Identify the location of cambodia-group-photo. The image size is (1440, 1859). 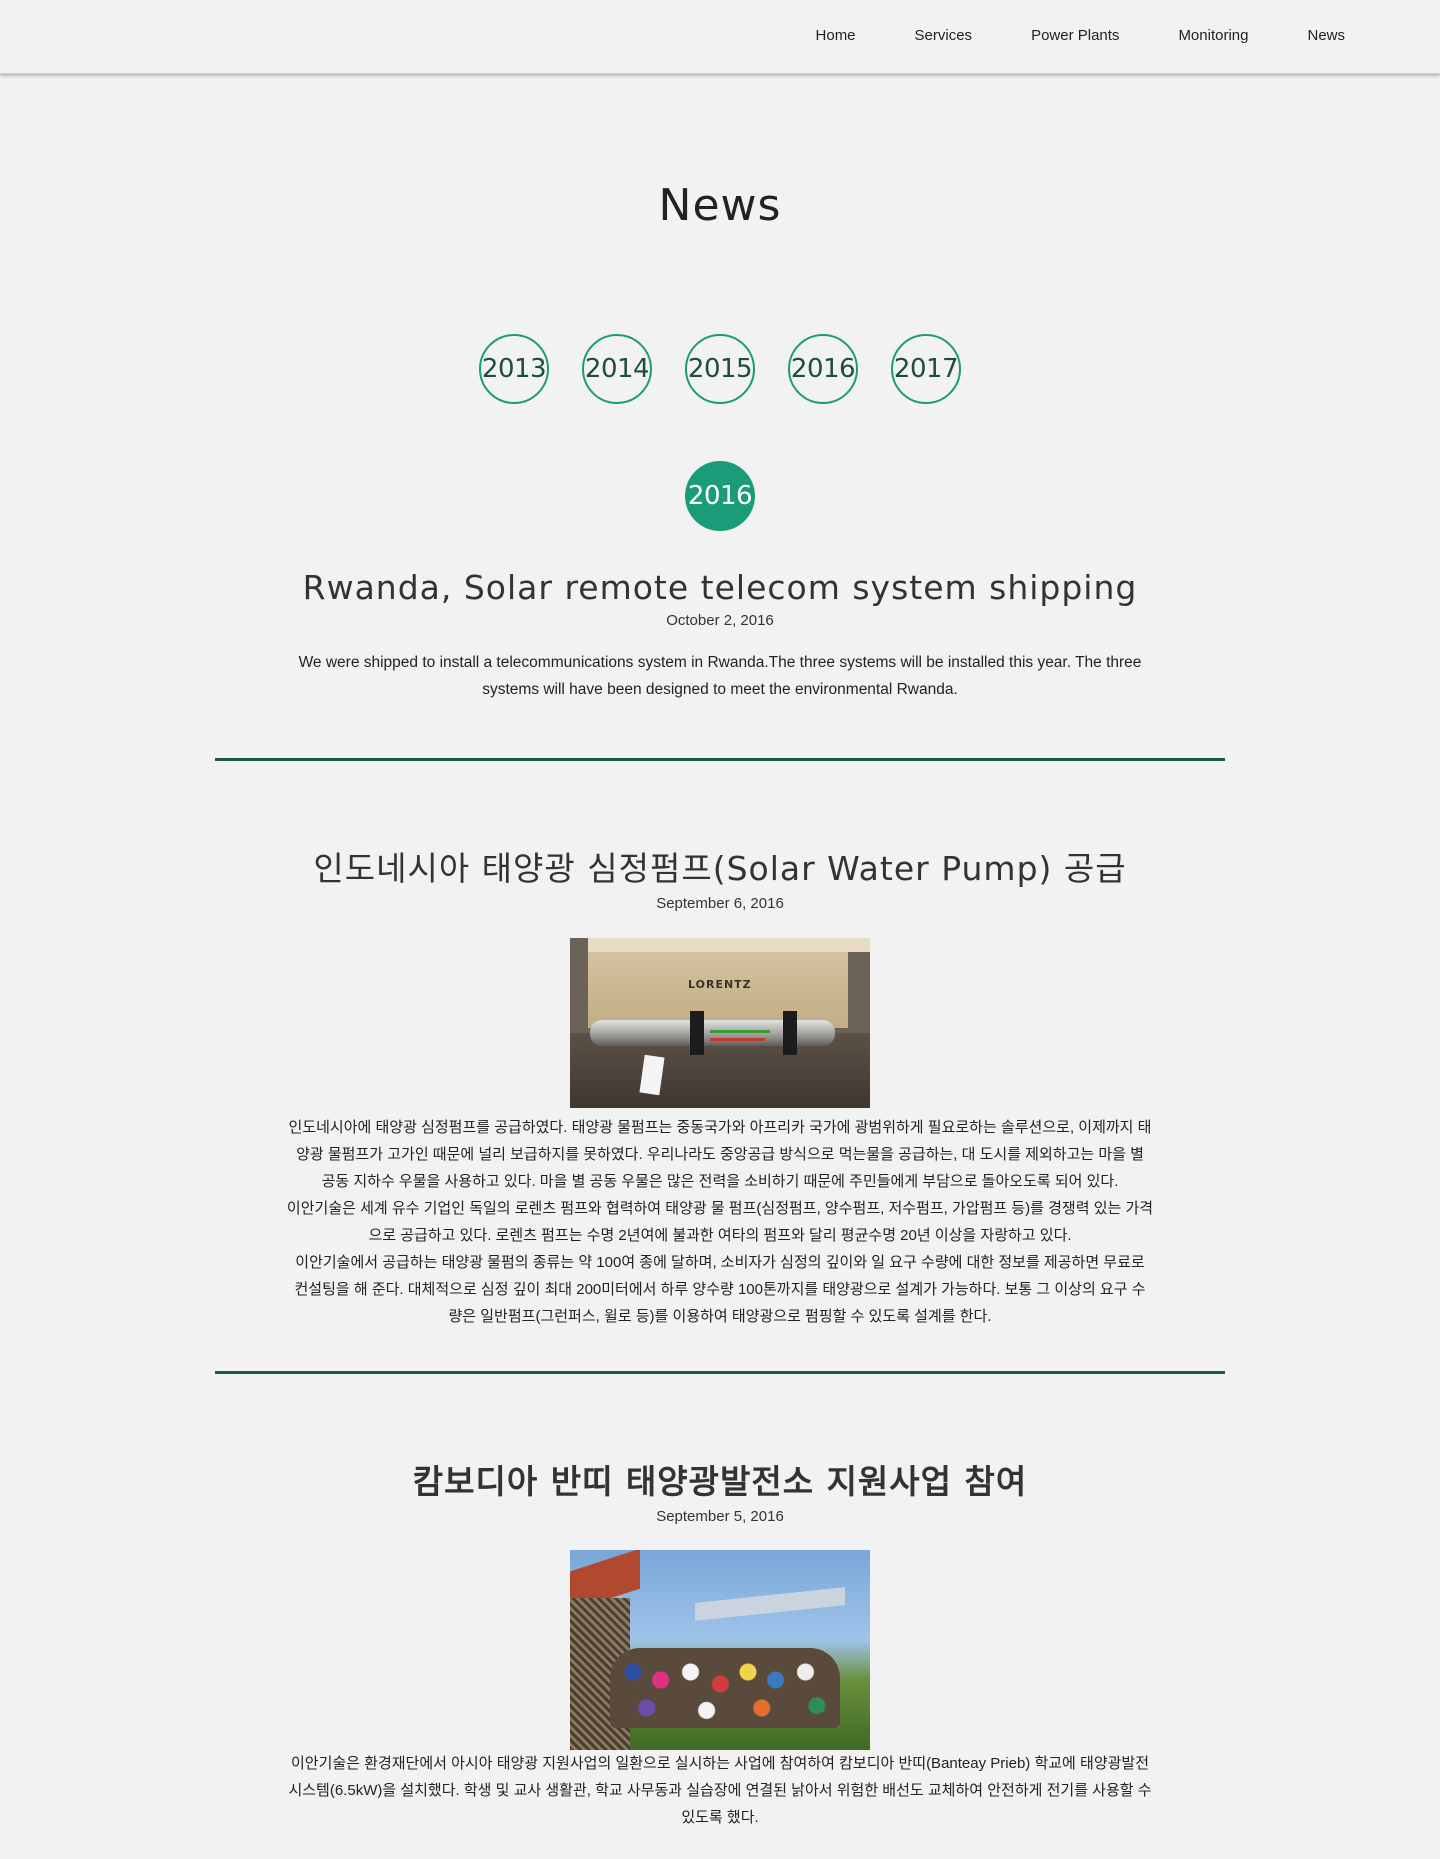
(720, 1650).